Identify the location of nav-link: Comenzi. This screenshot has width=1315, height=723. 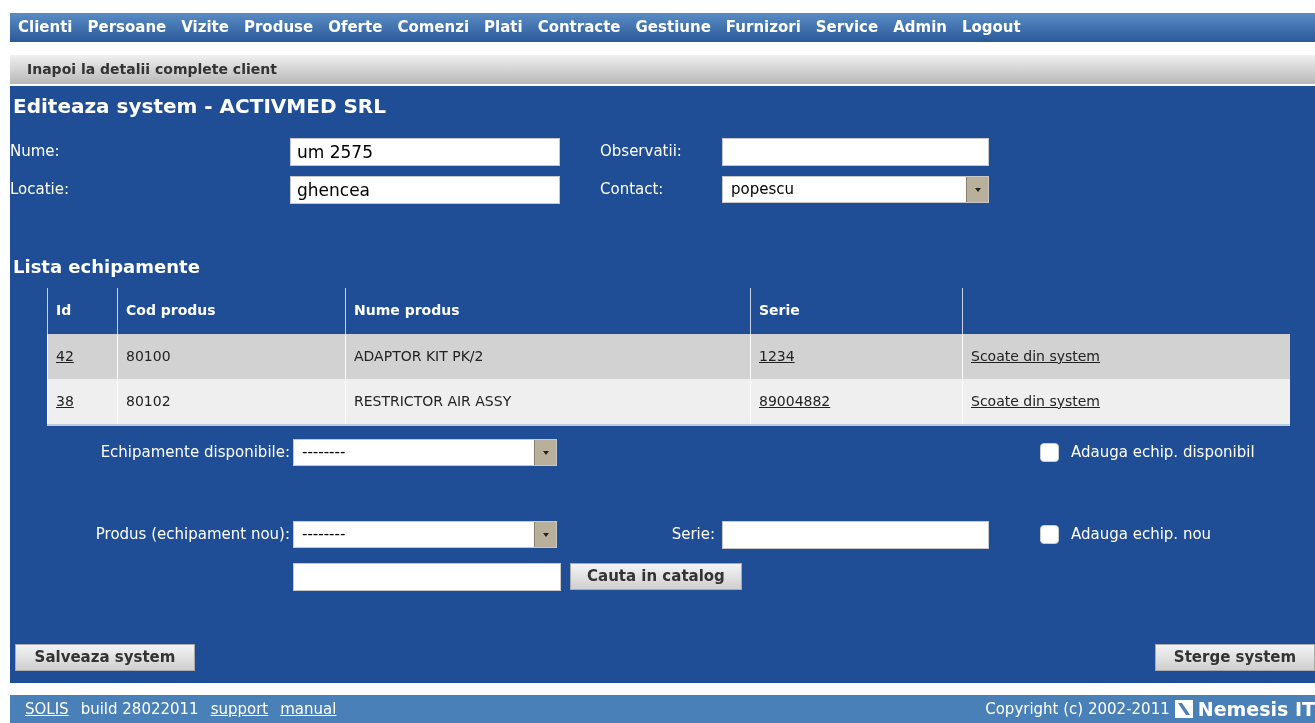
(433, 27).